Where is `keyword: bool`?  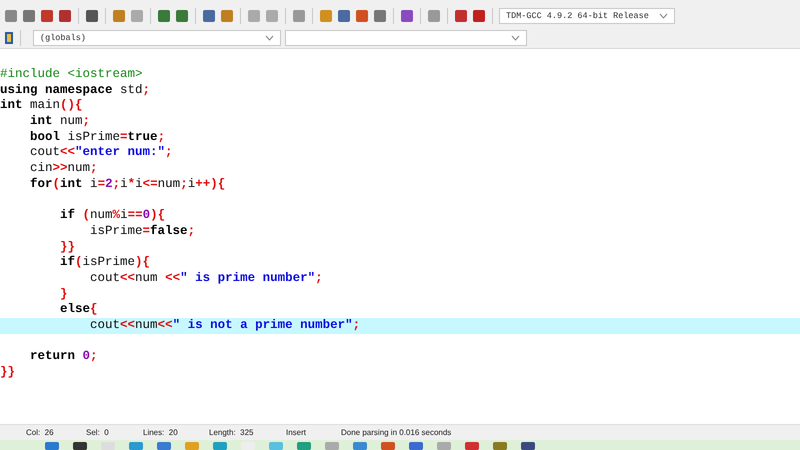 keyword: bool is located at coordinates (44, 137).